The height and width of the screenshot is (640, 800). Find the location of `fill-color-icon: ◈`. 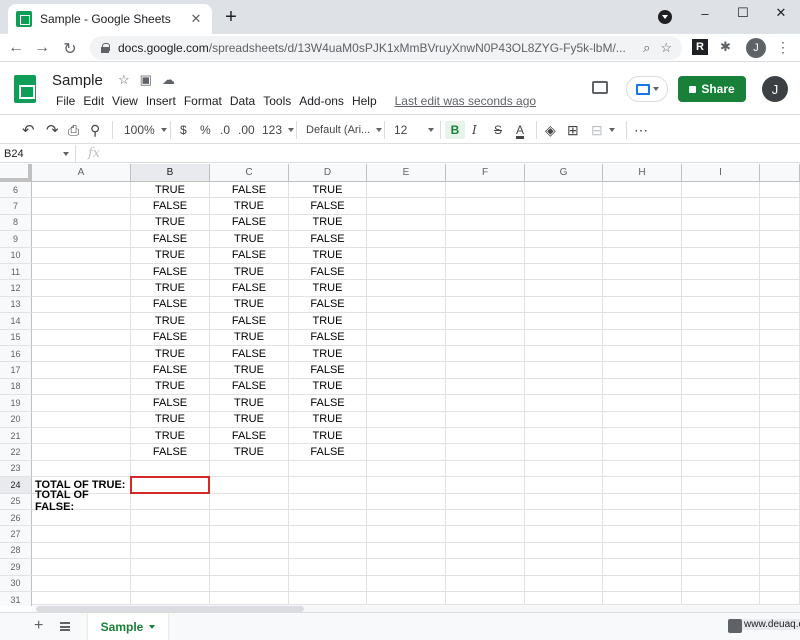

fill-color-icon: ◈ is located at coordinates (550, 130).